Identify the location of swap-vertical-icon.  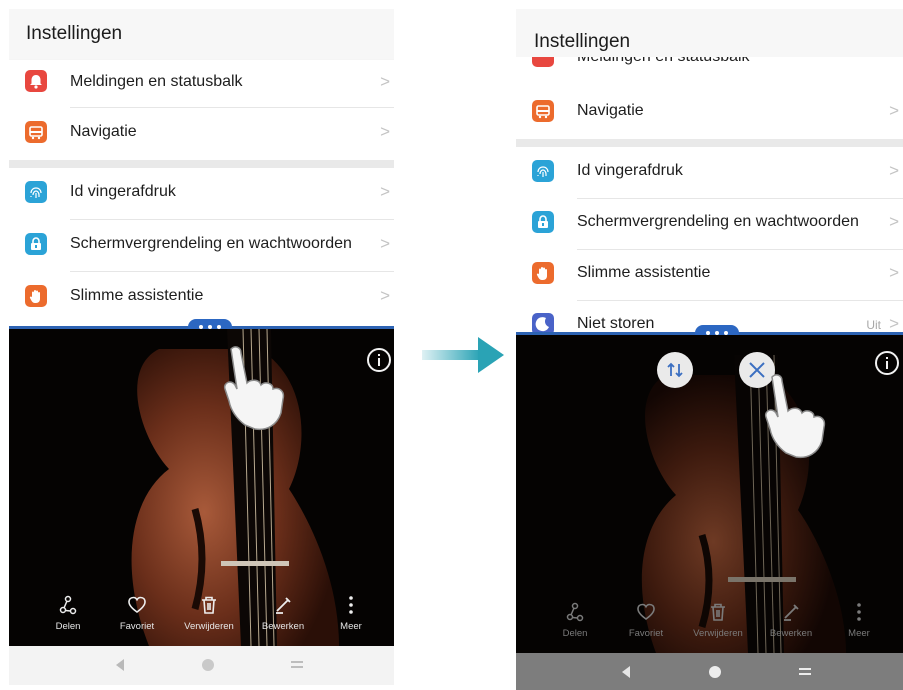
(675, 370).